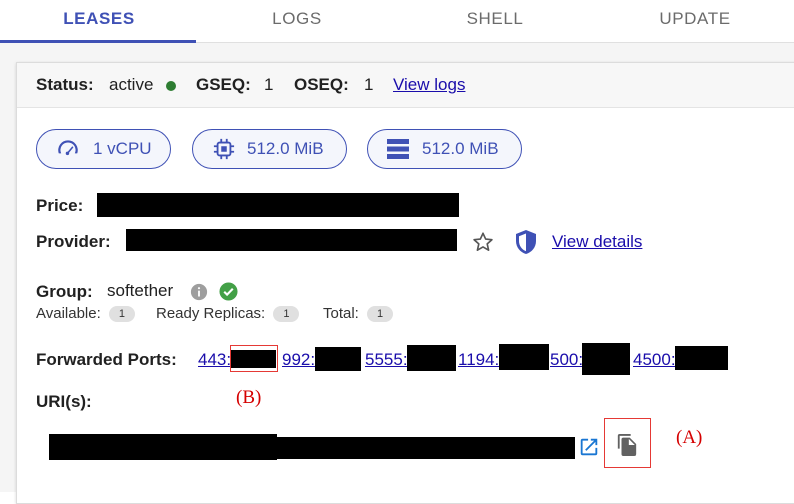 The width and height of the screenshot is (794, 504). What do you see at coordinates (73, 241) in the screenshot?
I see `provider-label: Provider:` at bounding box center [73, 241].